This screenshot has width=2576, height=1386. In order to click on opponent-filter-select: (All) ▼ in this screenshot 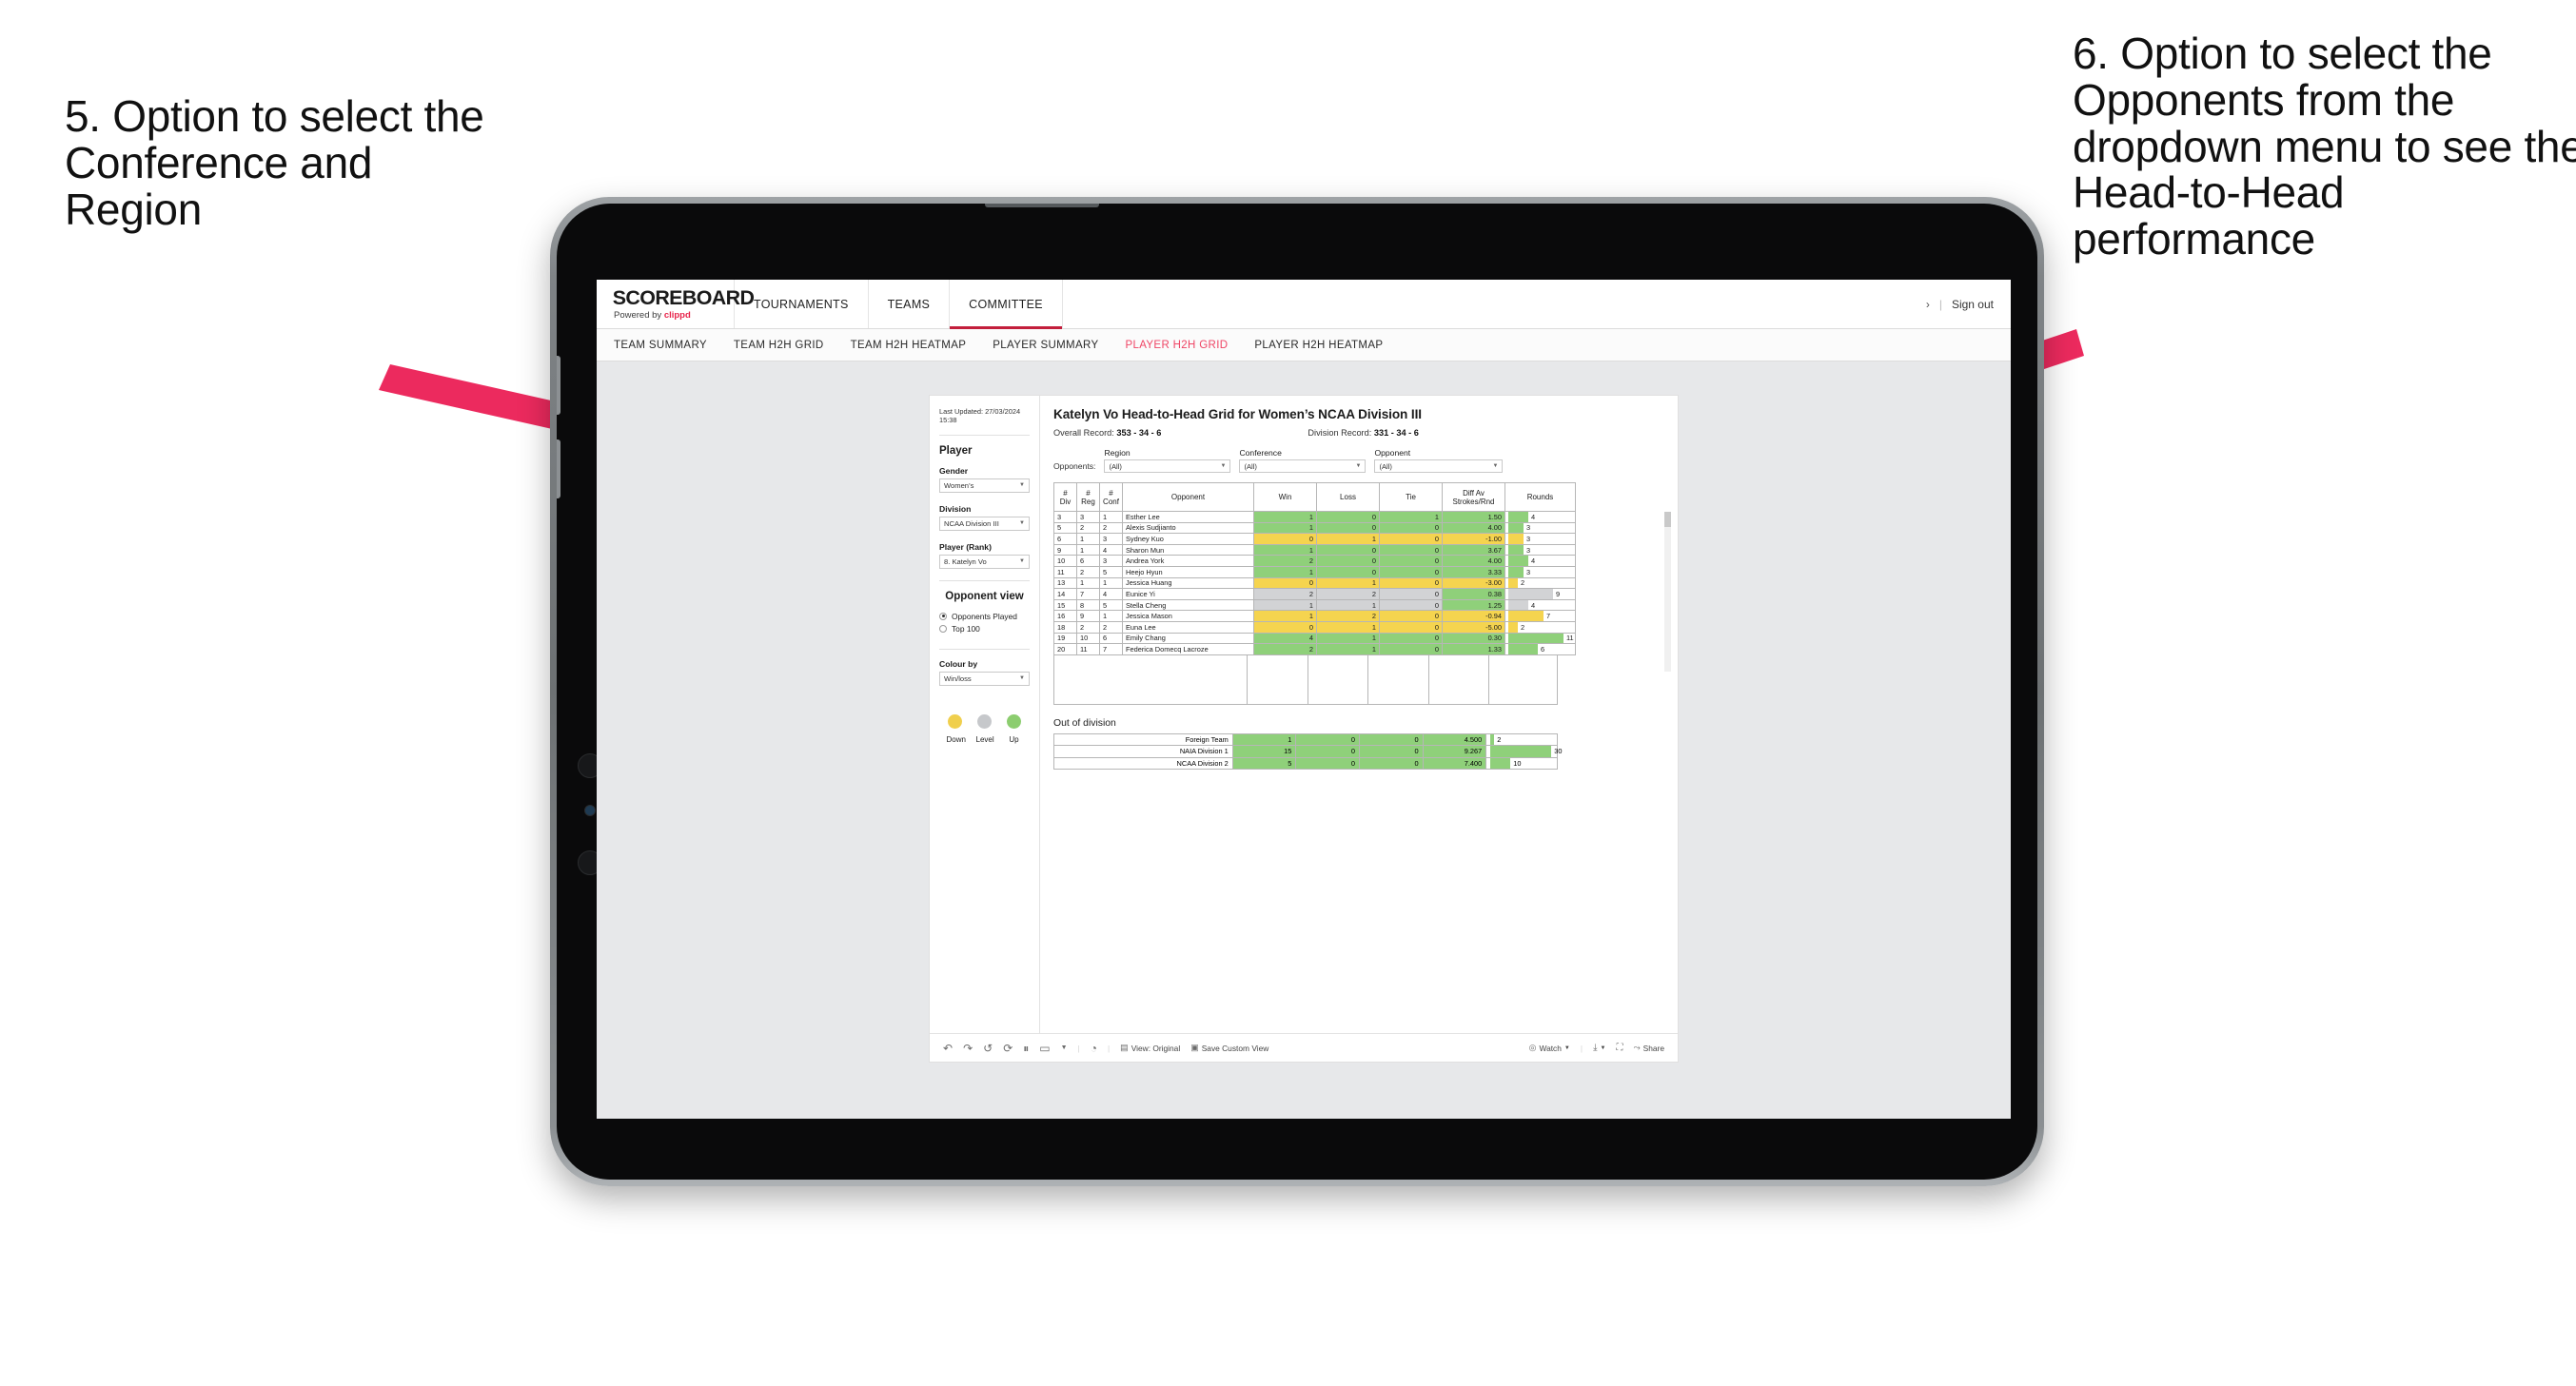, I will do `click(1439, 466)`.